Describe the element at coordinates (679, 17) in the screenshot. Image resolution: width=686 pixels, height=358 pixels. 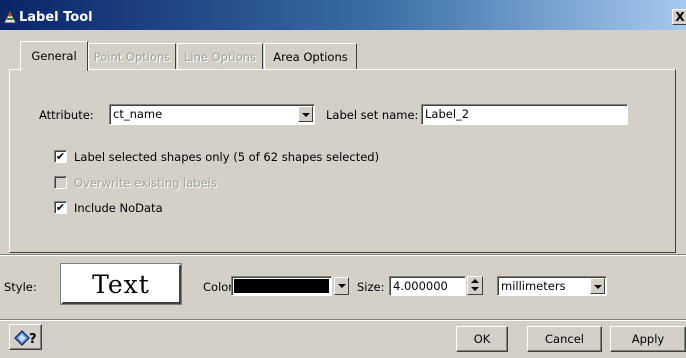
I see `close-button: X` at that location.